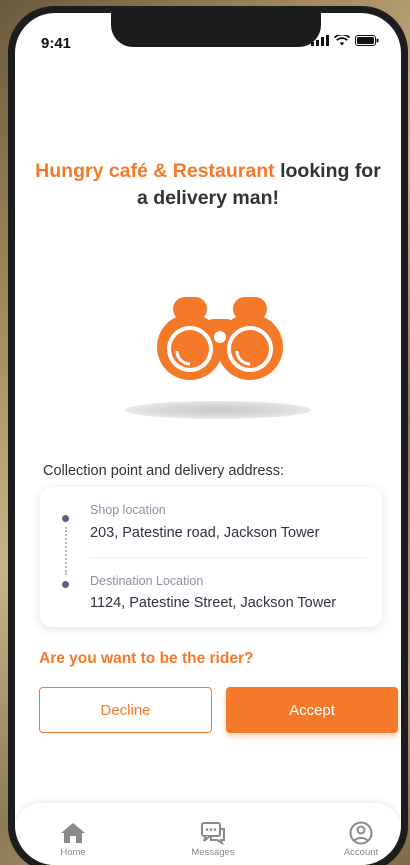 This screenshot has width=410, height=865. What do you see at coordinates (361, 833) in the screenshot?
I see `account-icon` at bounding box center [361, 833].